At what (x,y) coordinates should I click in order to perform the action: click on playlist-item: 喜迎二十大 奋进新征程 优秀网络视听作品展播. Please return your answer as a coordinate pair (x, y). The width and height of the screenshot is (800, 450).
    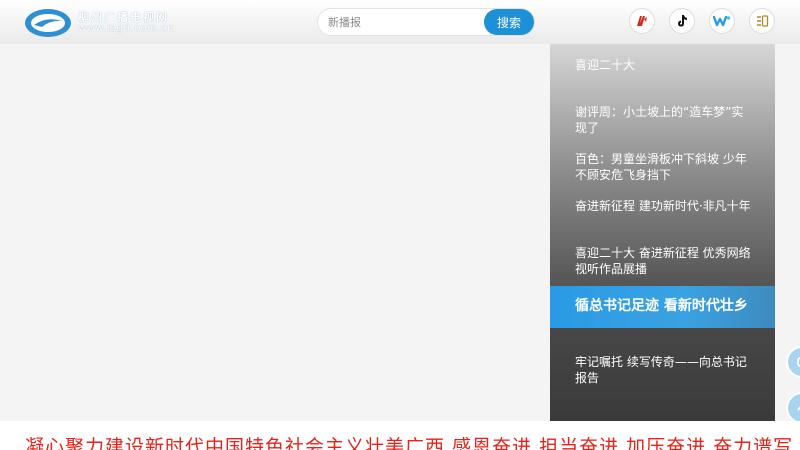
    Looking at the image, I should click on (662, 261).